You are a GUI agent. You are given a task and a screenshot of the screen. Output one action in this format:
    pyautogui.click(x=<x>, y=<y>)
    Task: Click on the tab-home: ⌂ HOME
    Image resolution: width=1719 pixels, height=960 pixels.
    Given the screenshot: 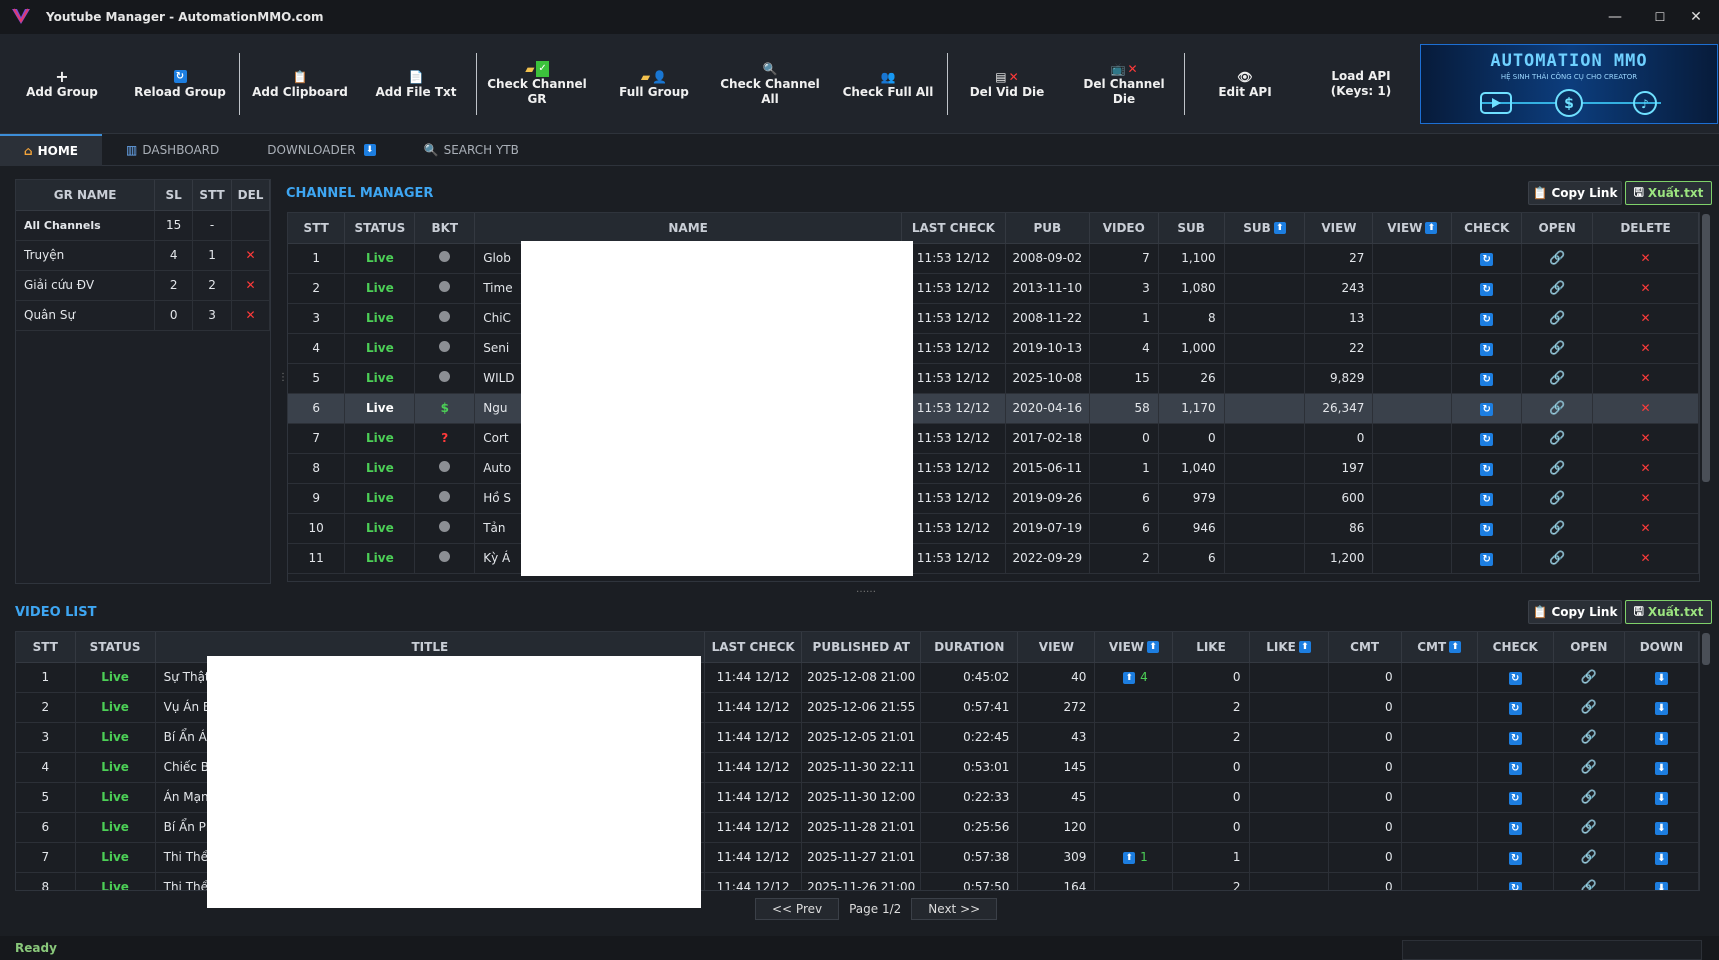 What is the action you would take?
    pyautogui.click(x=51, y=150)
    